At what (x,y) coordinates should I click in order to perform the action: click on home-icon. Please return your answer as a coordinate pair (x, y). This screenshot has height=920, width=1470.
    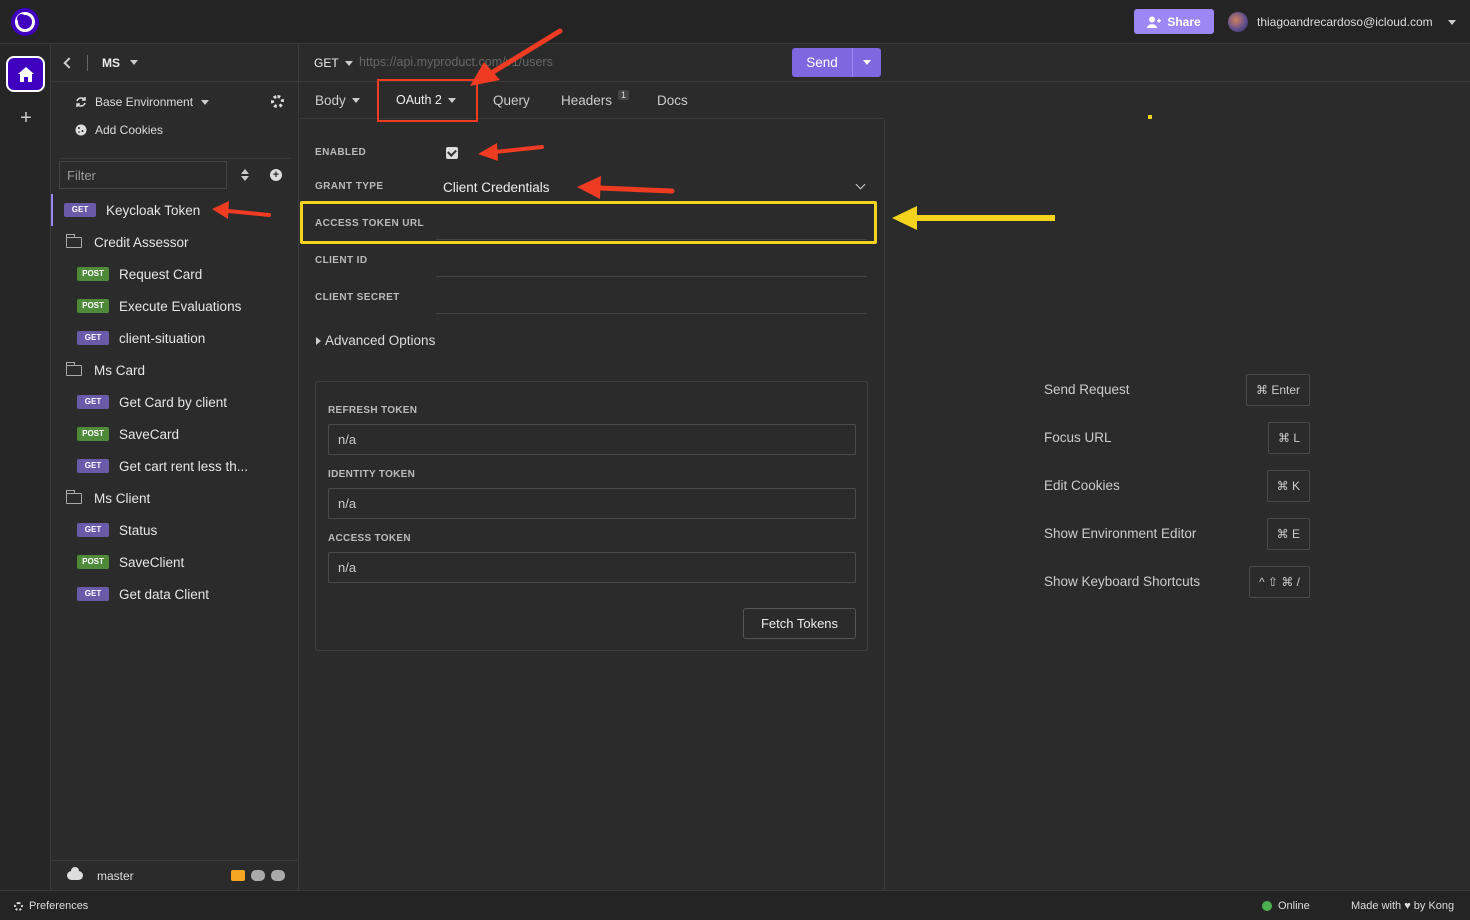
    Looking at the image, I should click on (25, 74).